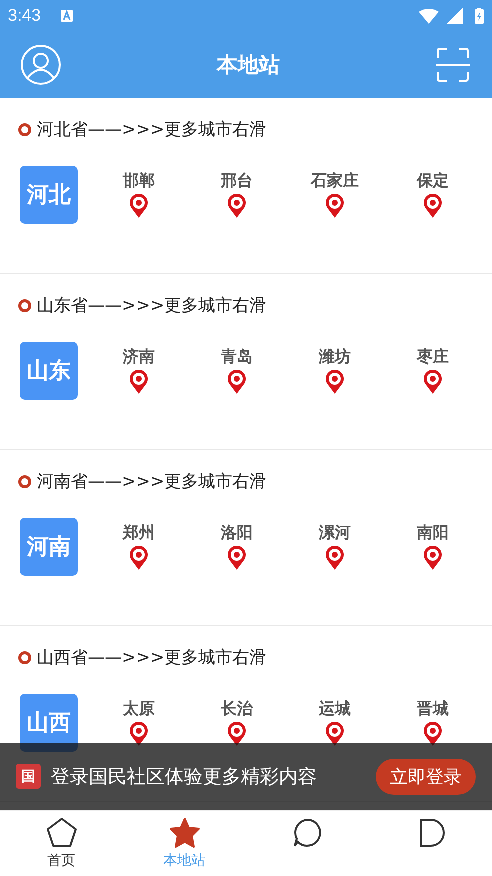 This screenshot has height=876, width=492. Describe the element at coordinates (152, 306) in the screenshot. I see `province-heading: 山东省——>>>更多城市右滑` at that location.